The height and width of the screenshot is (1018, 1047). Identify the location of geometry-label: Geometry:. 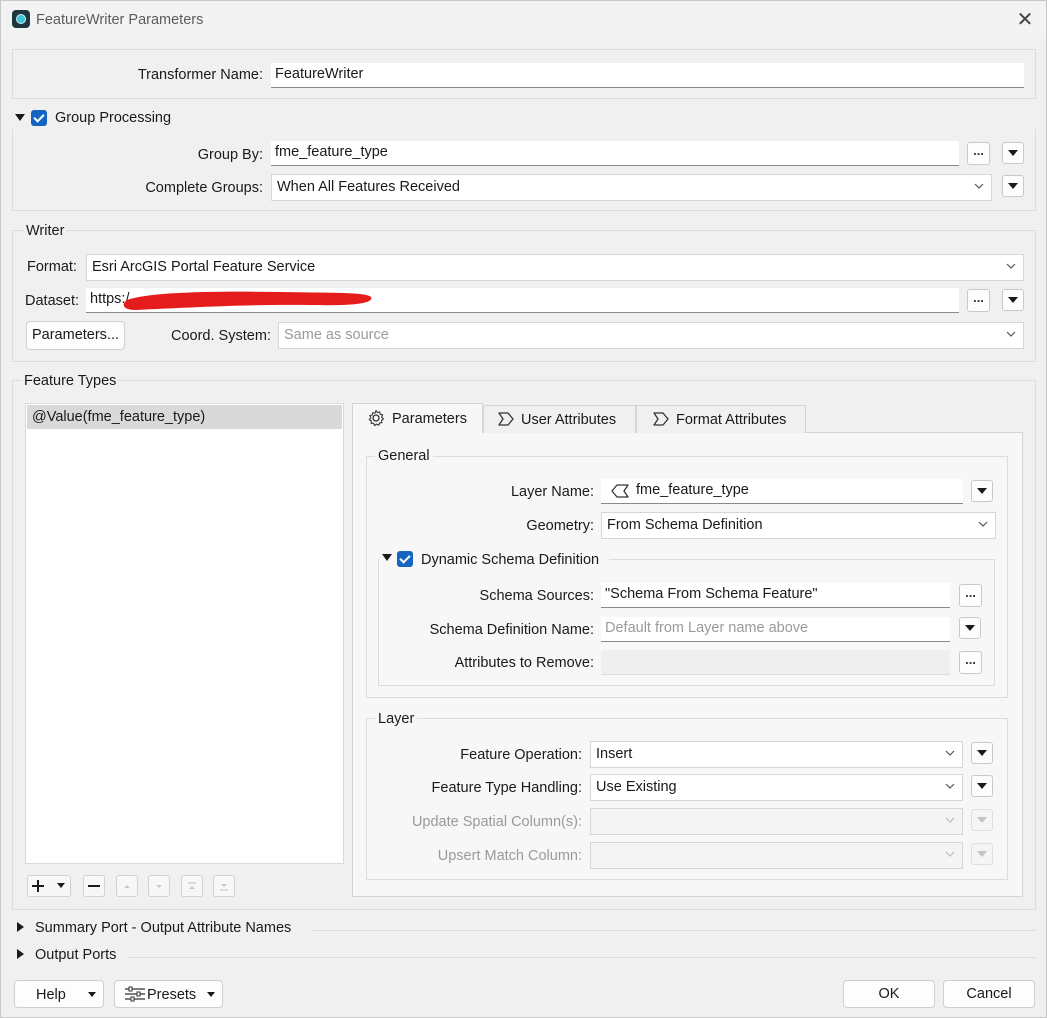
(560, 526).